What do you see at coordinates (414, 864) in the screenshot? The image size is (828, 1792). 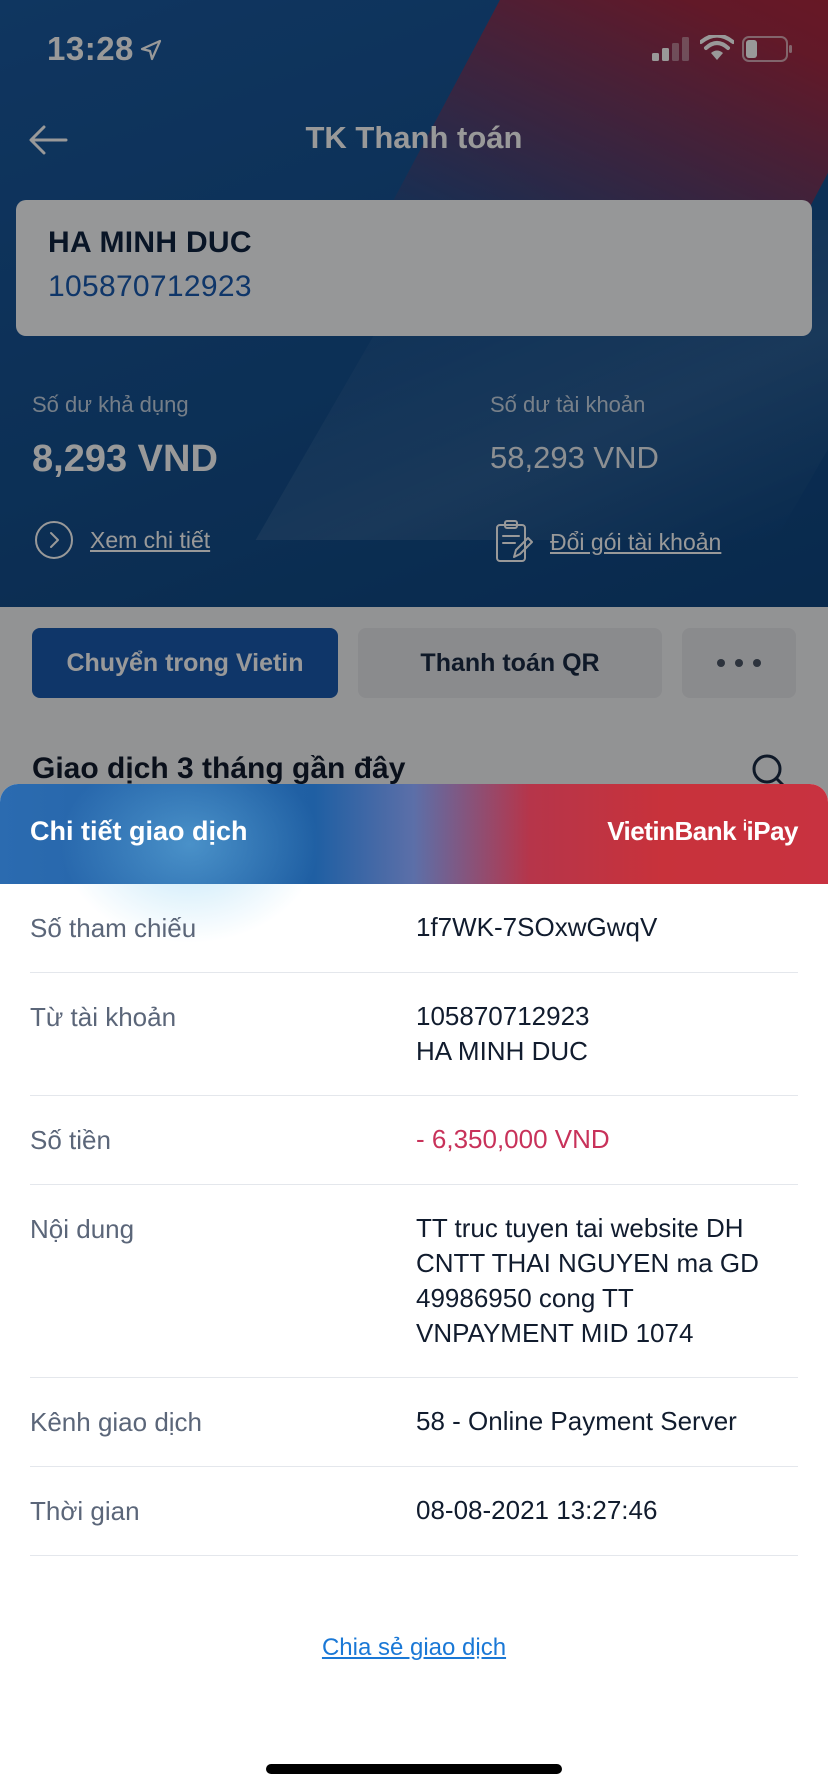 I see `sheet-header: Chi tiết giao dịch VietinBank iiPay` at bounding box center [414, 864].